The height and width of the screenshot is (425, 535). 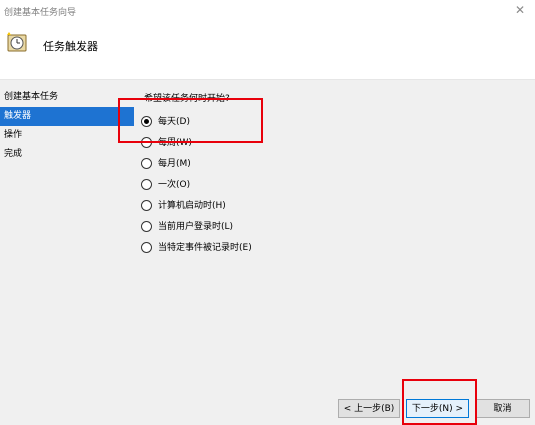 What do you see at coordinates (267, 50) in the screenshot?
I see `wizard-header: 任务触发器` at bounding box center [267, 50].